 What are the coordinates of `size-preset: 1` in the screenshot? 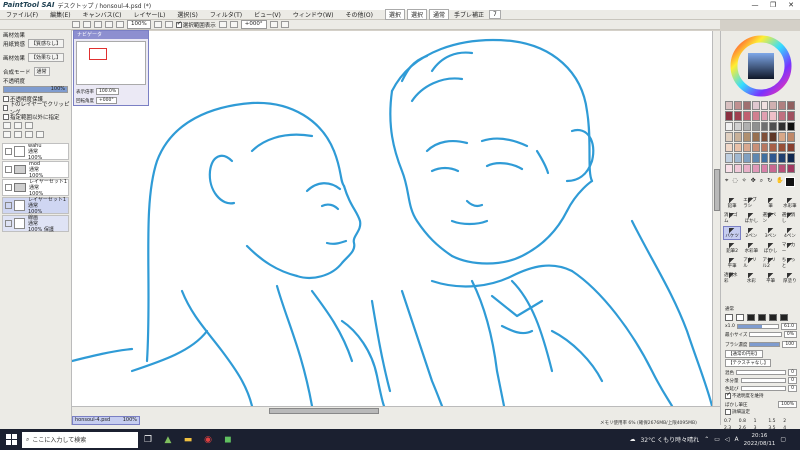 It's located at (761, 421).